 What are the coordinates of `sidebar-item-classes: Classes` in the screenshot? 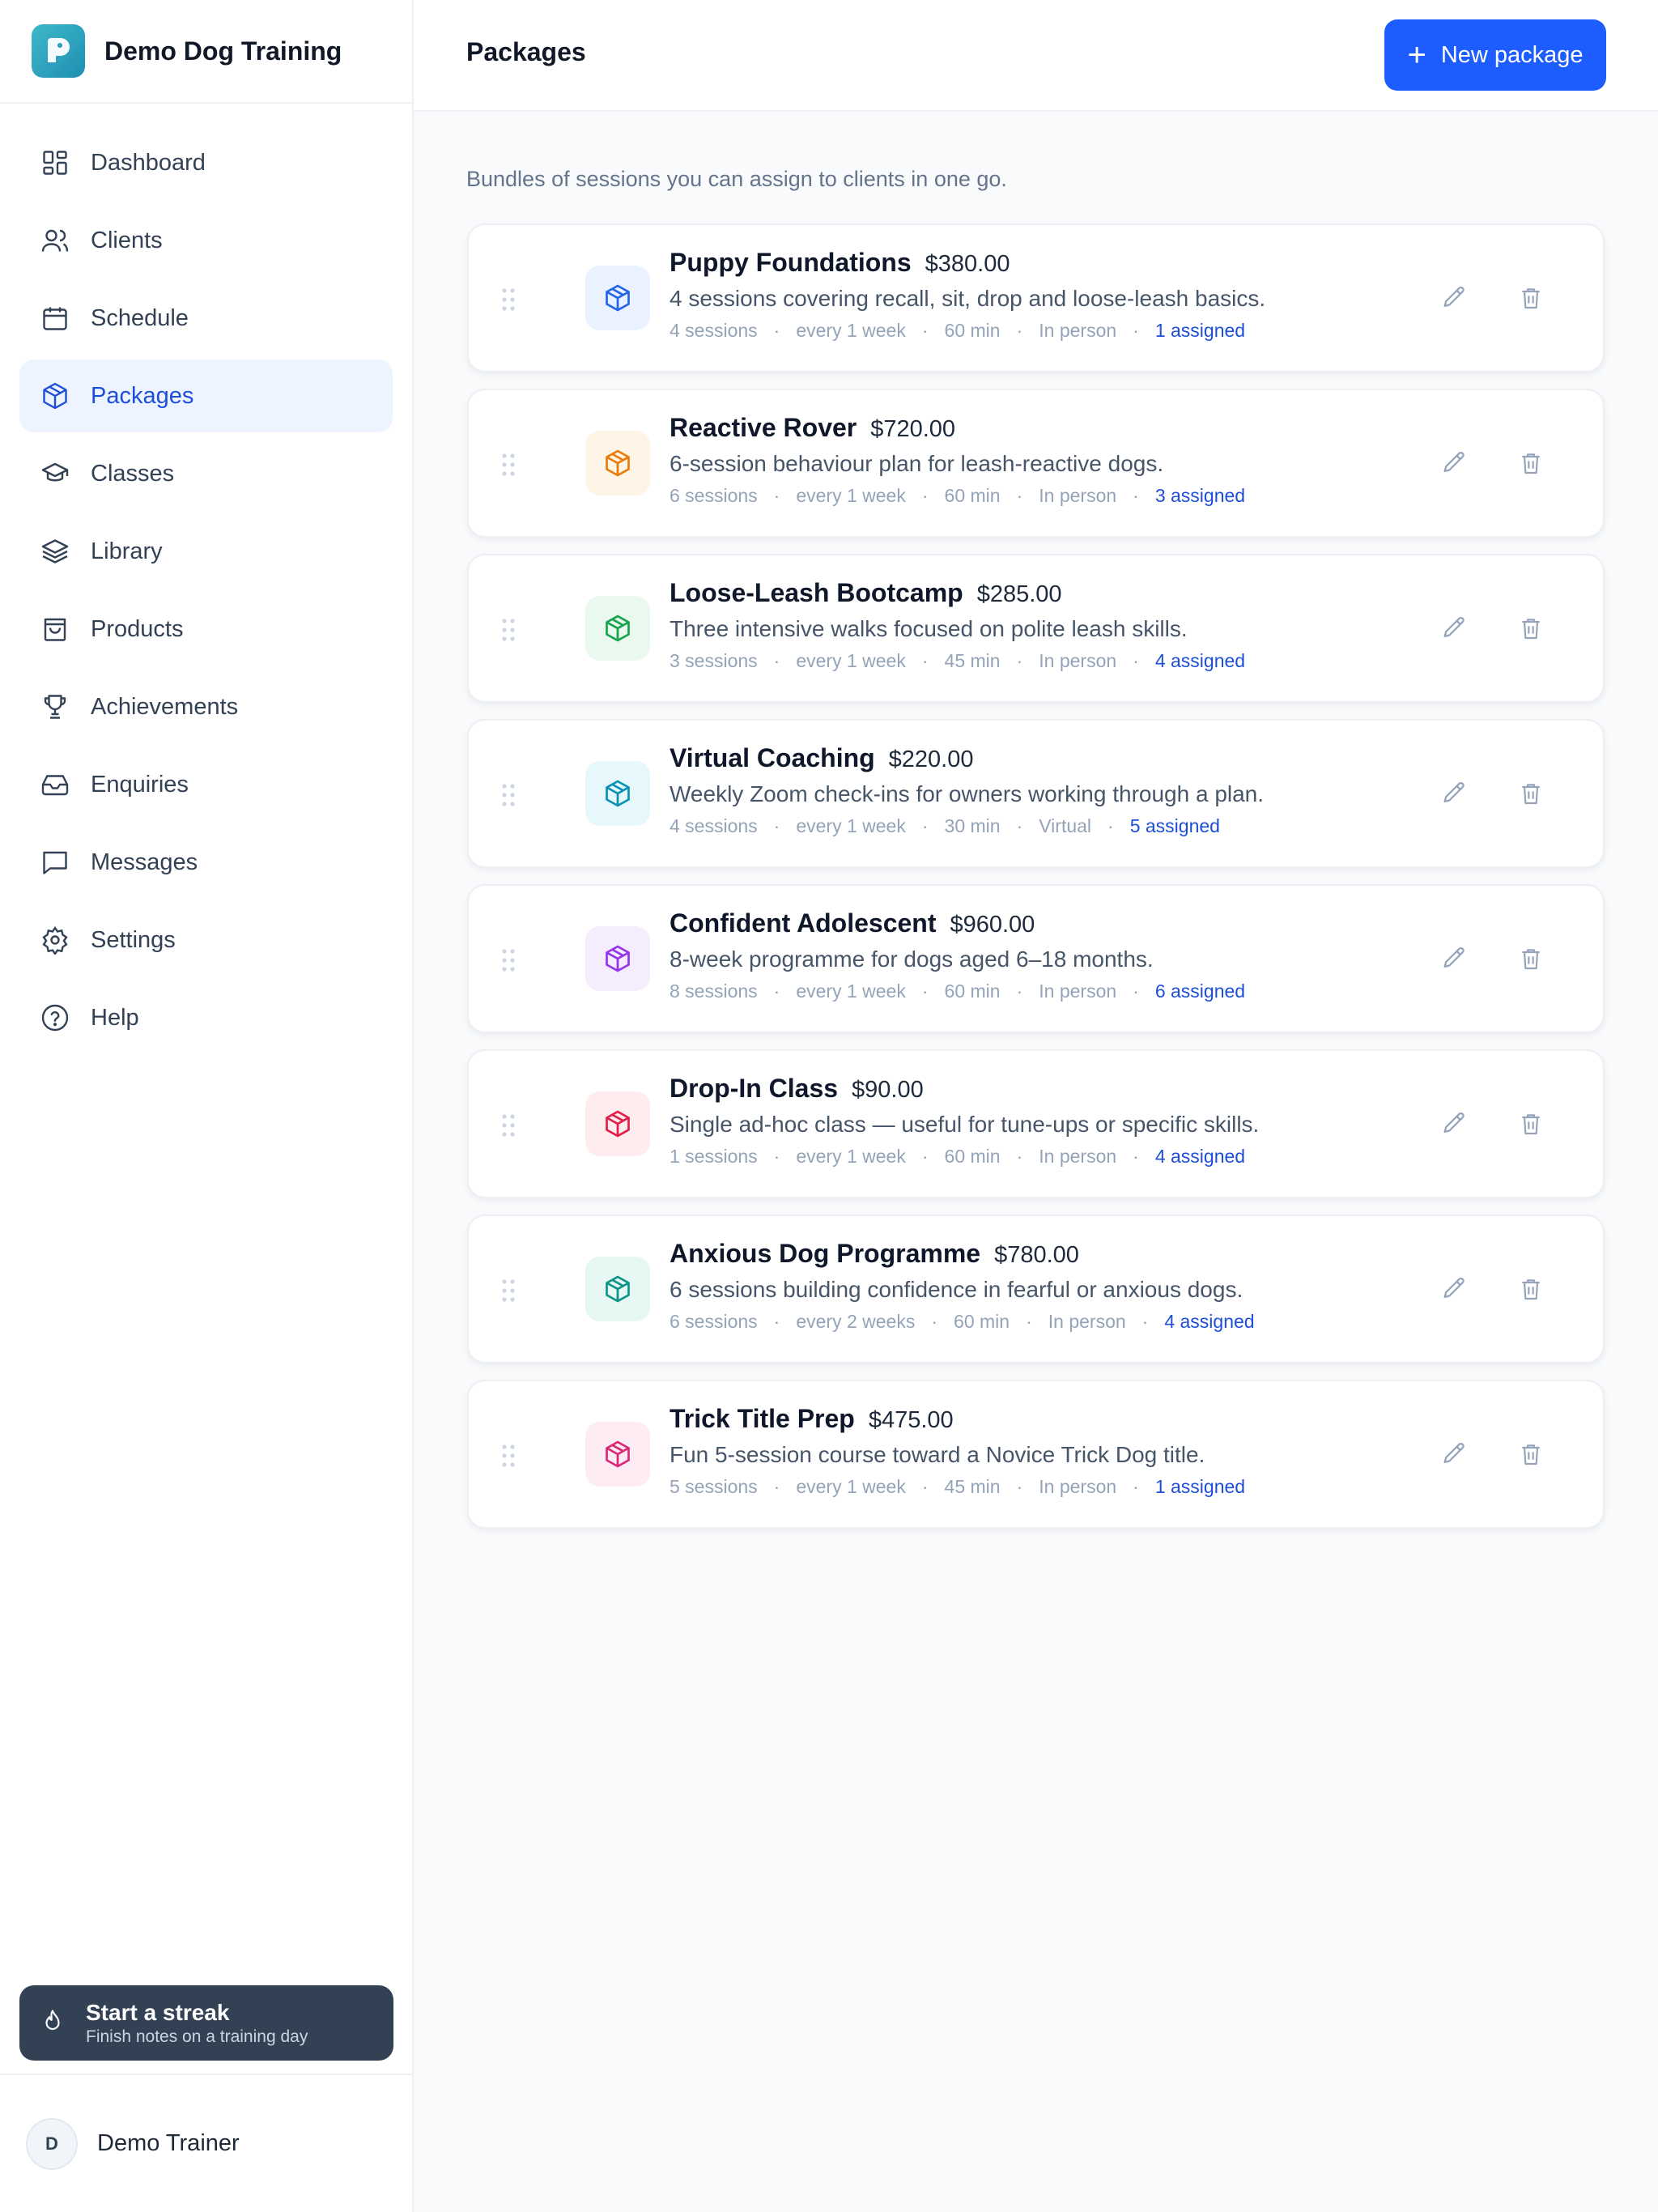 It's located at (206, 474).